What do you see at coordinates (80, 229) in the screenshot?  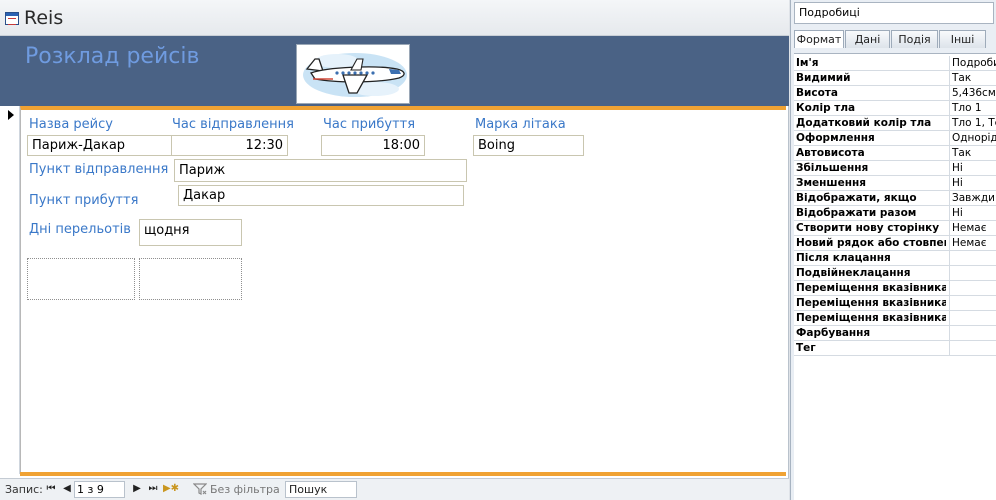 I see `flight-days-label: Дні перельотів` at bounding box center [80, 229].